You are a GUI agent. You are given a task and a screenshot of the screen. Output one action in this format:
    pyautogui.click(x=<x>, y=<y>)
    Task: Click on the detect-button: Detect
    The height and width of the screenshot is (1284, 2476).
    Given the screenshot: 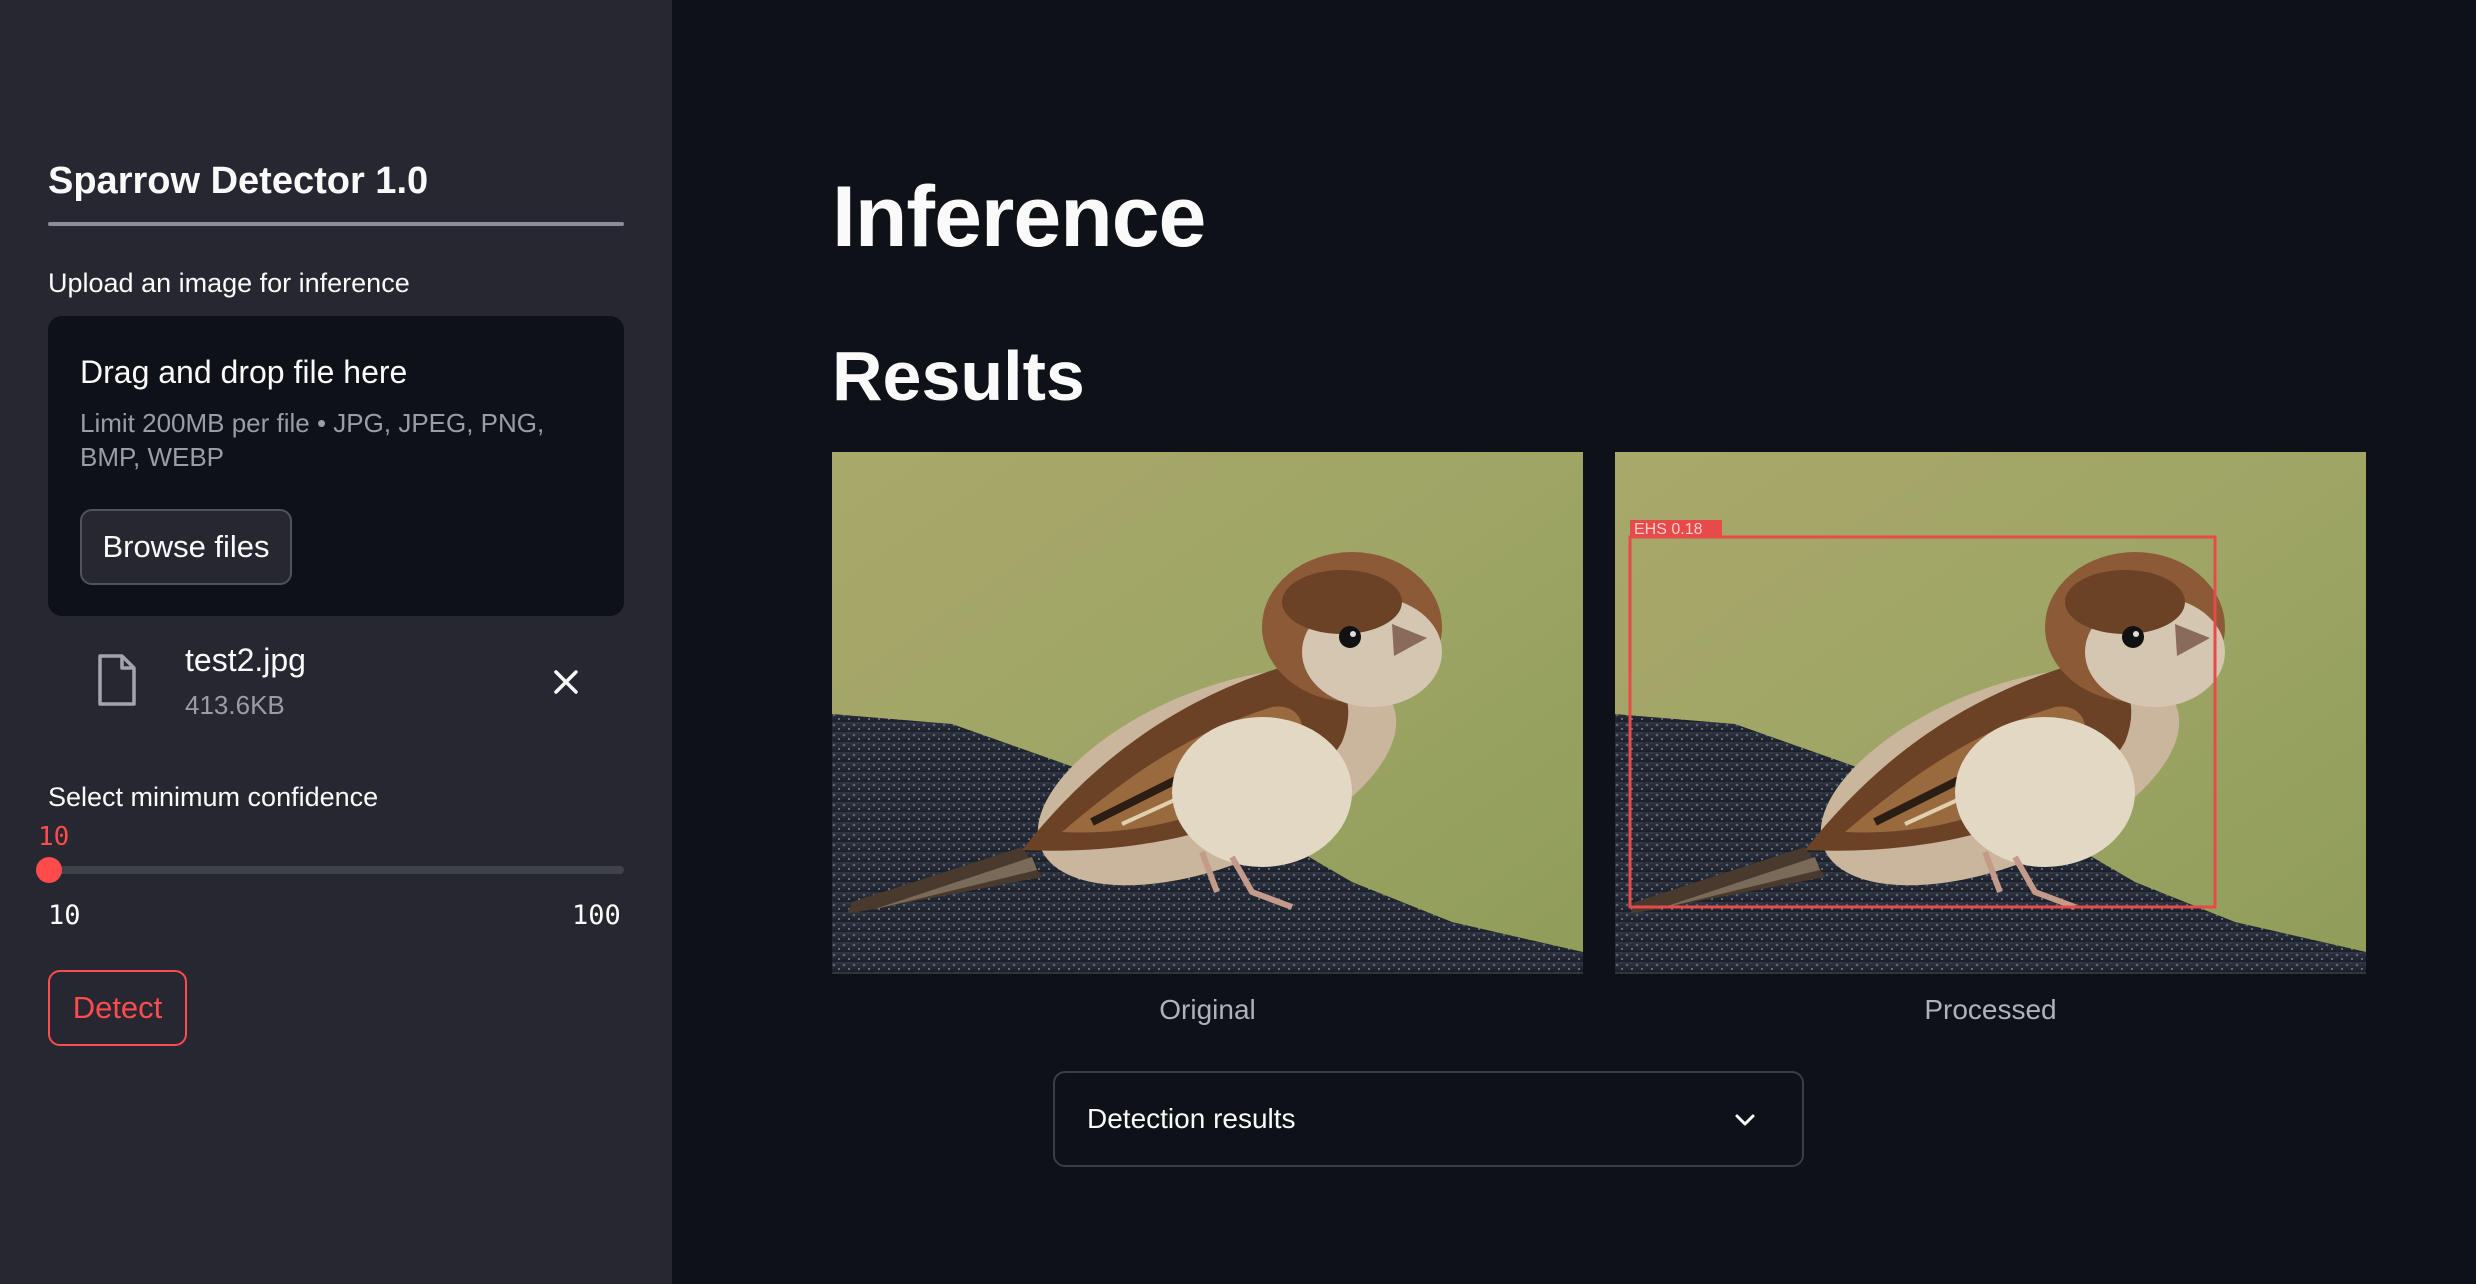 What is the action you would take?
    pyautogui.click(x=117, y=1008)
    